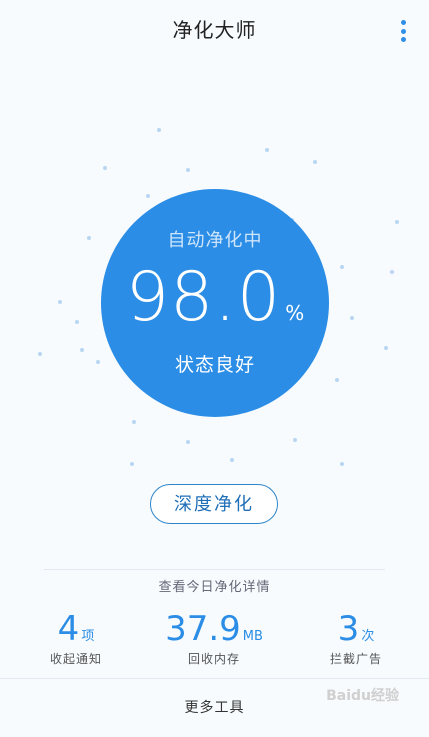 The image size is (429, 737). I want to click on auto-clean-status: 自动净化中, so click(215, 240).